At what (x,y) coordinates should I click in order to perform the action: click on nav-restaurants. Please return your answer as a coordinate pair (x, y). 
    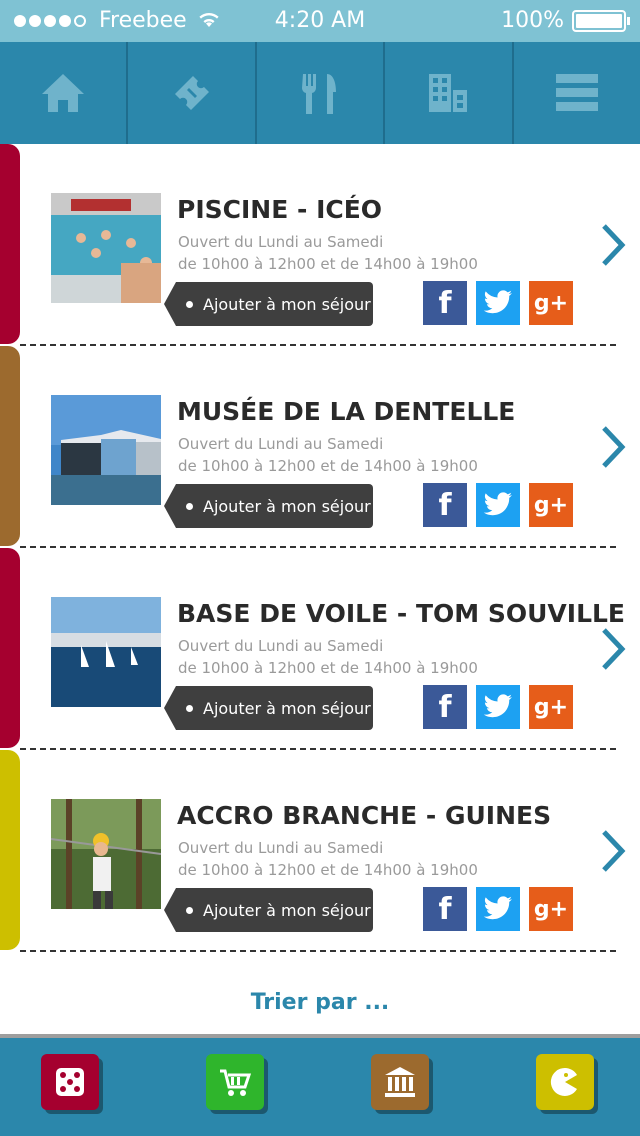
    Looking at the image, I should click on (321, 93).